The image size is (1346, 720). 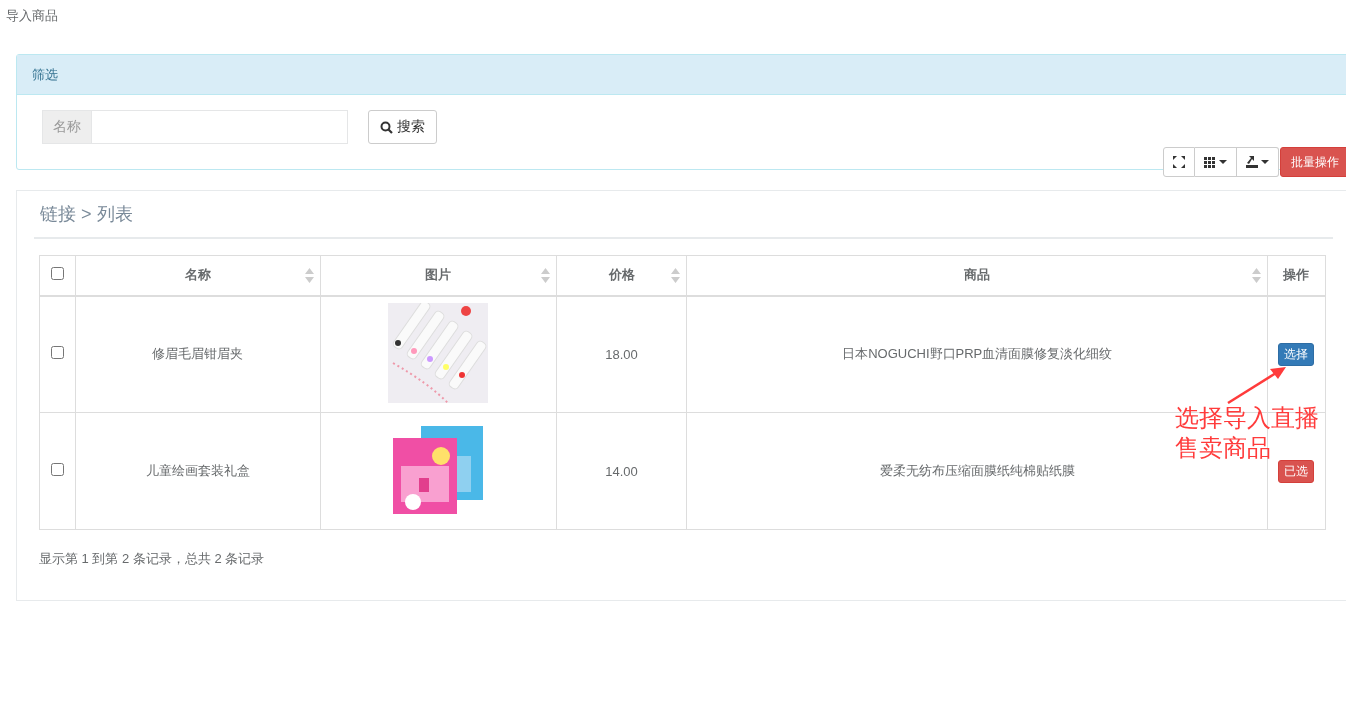 I want to click on fullscreen-button, so click(x=1179, y=162).